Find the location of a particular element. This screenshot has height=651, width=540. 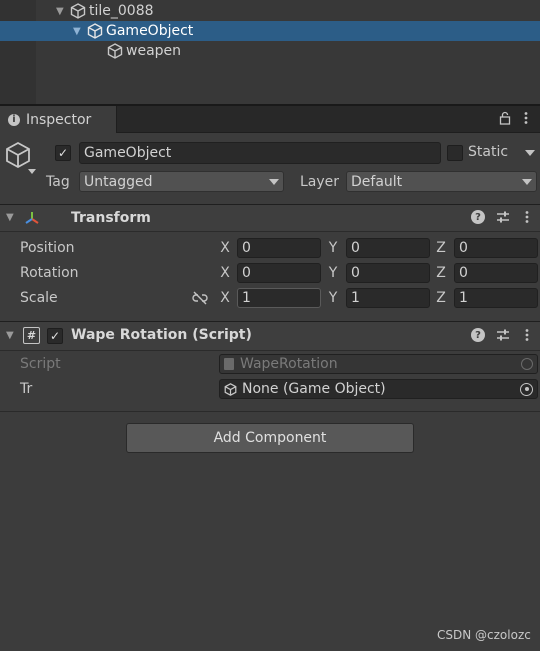

tab-inspector: i Inspector is located at coordinates (58, 119).